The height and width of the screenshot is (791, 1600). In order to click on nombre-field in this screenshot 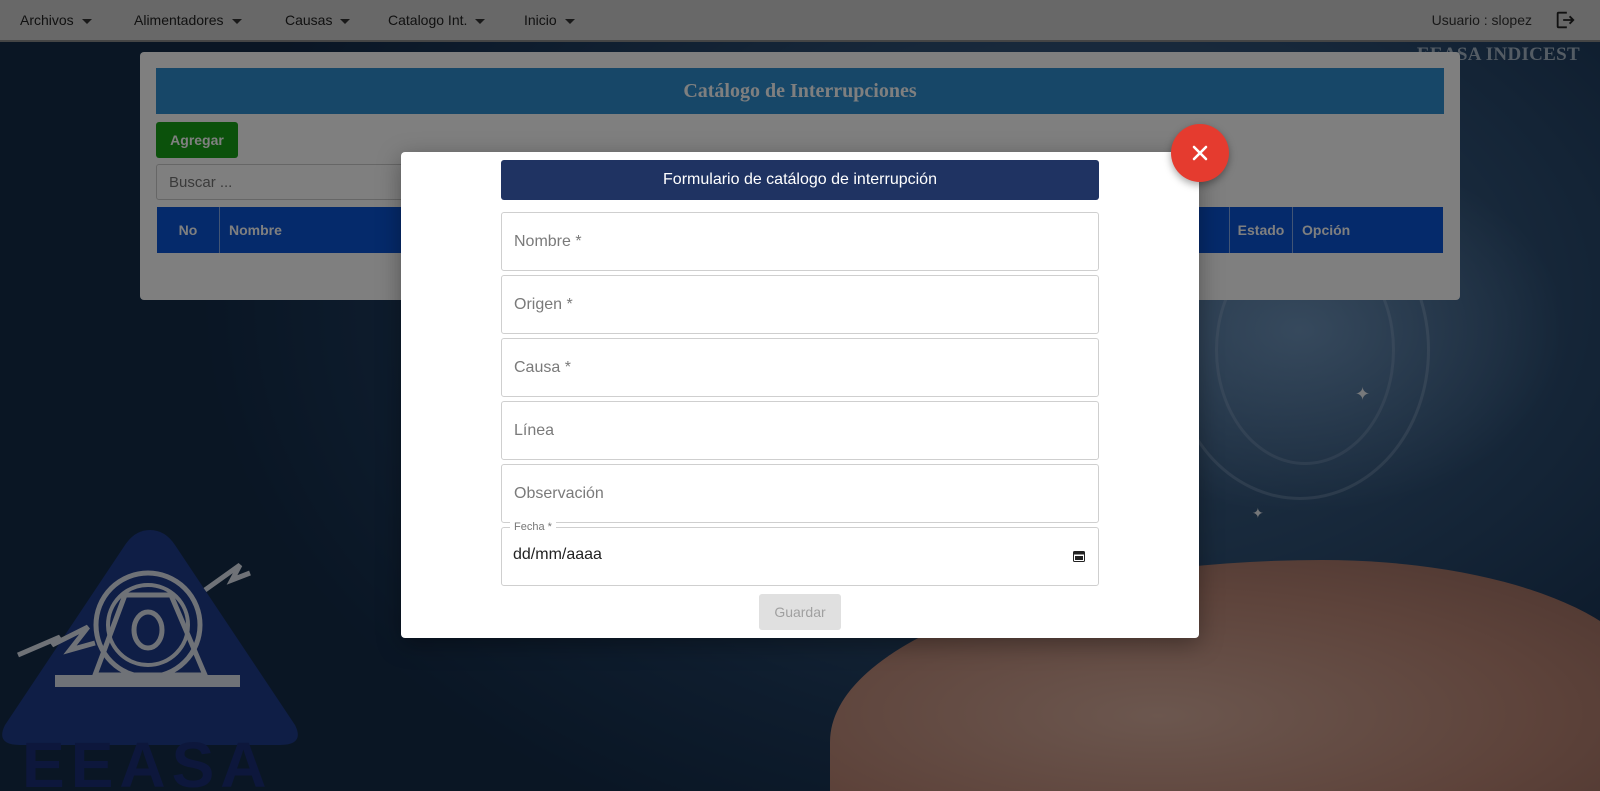, I will do `click(800, 241)`.